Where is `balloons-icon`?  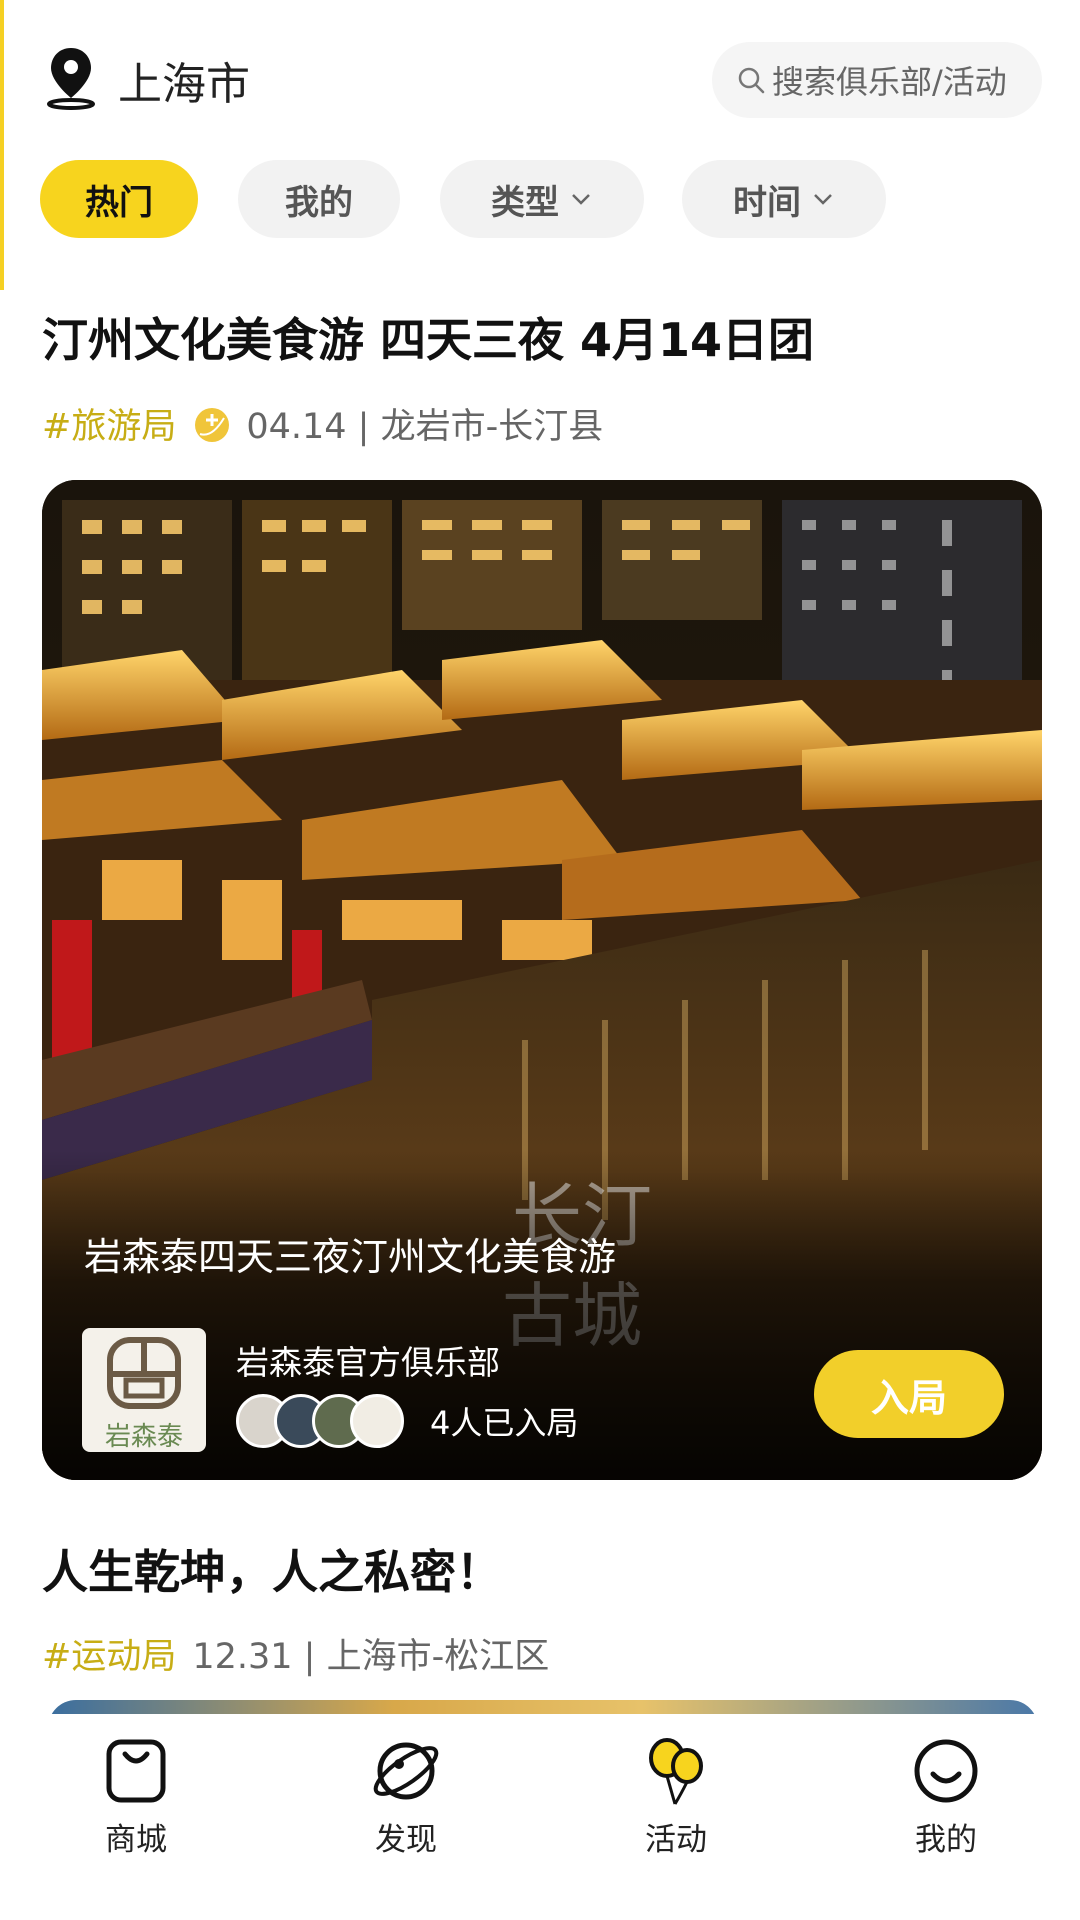 balloons-icon is located at coordinates (676, 1771).